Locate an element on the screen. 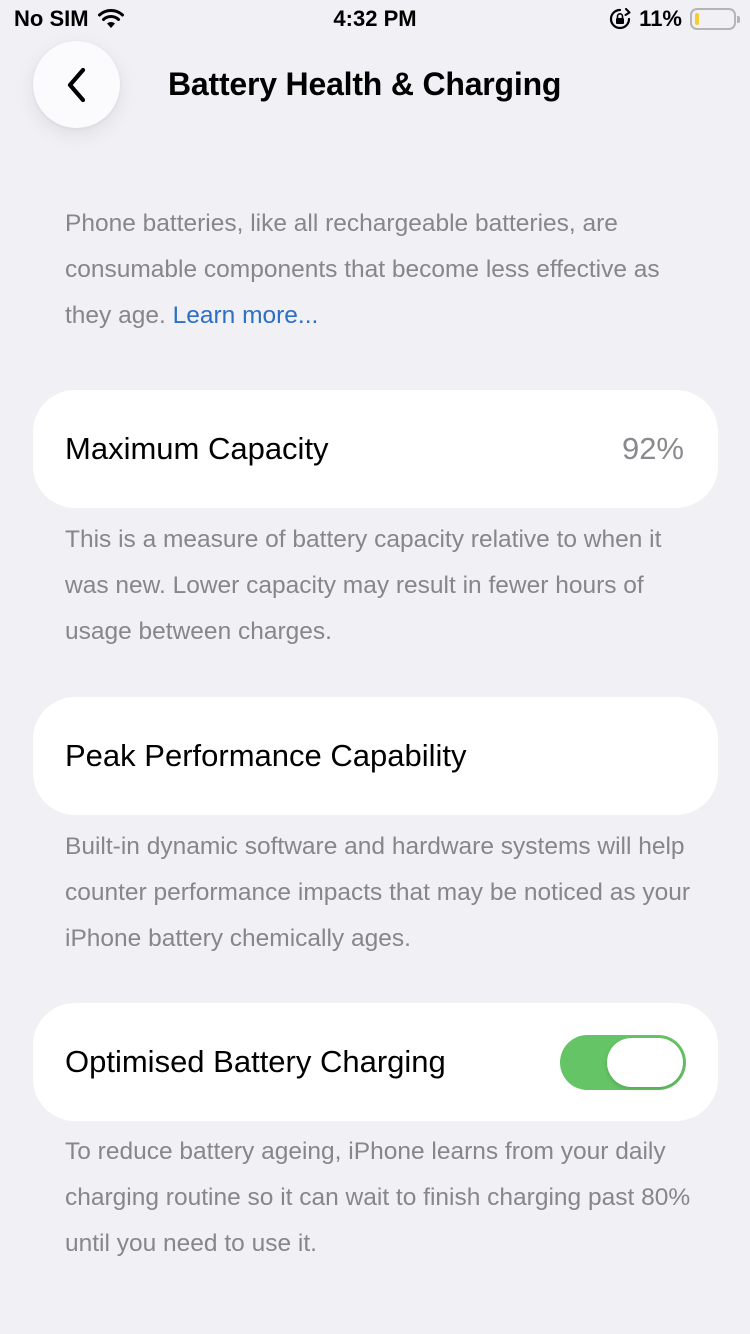  page-title: Battery Health & Charging is located at coordinates (365, 84).